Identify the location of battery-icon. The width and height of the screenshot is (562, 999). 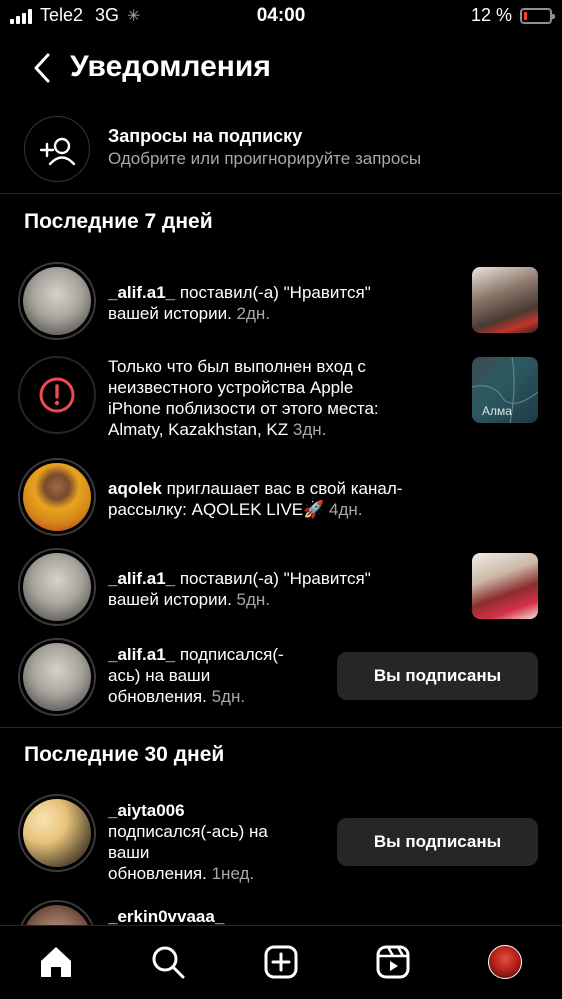
(537, 15).